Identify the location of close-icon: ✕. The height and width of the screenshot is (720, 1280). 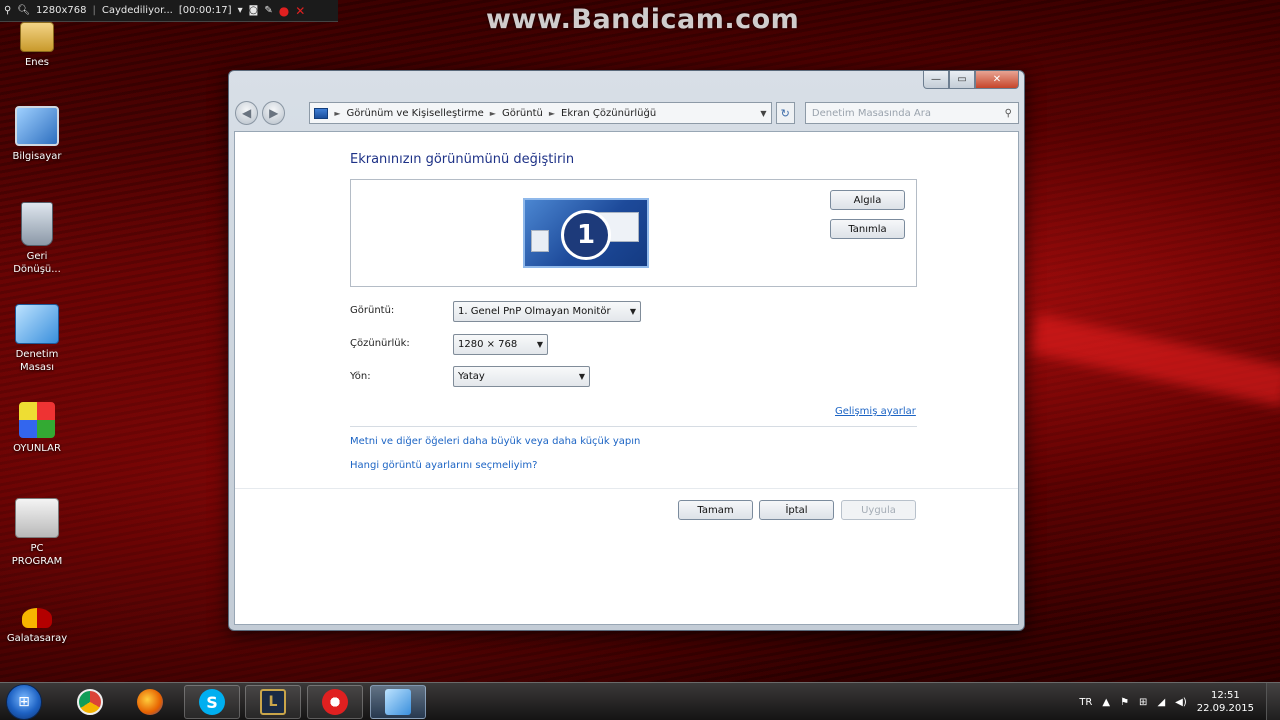
(300, 11).